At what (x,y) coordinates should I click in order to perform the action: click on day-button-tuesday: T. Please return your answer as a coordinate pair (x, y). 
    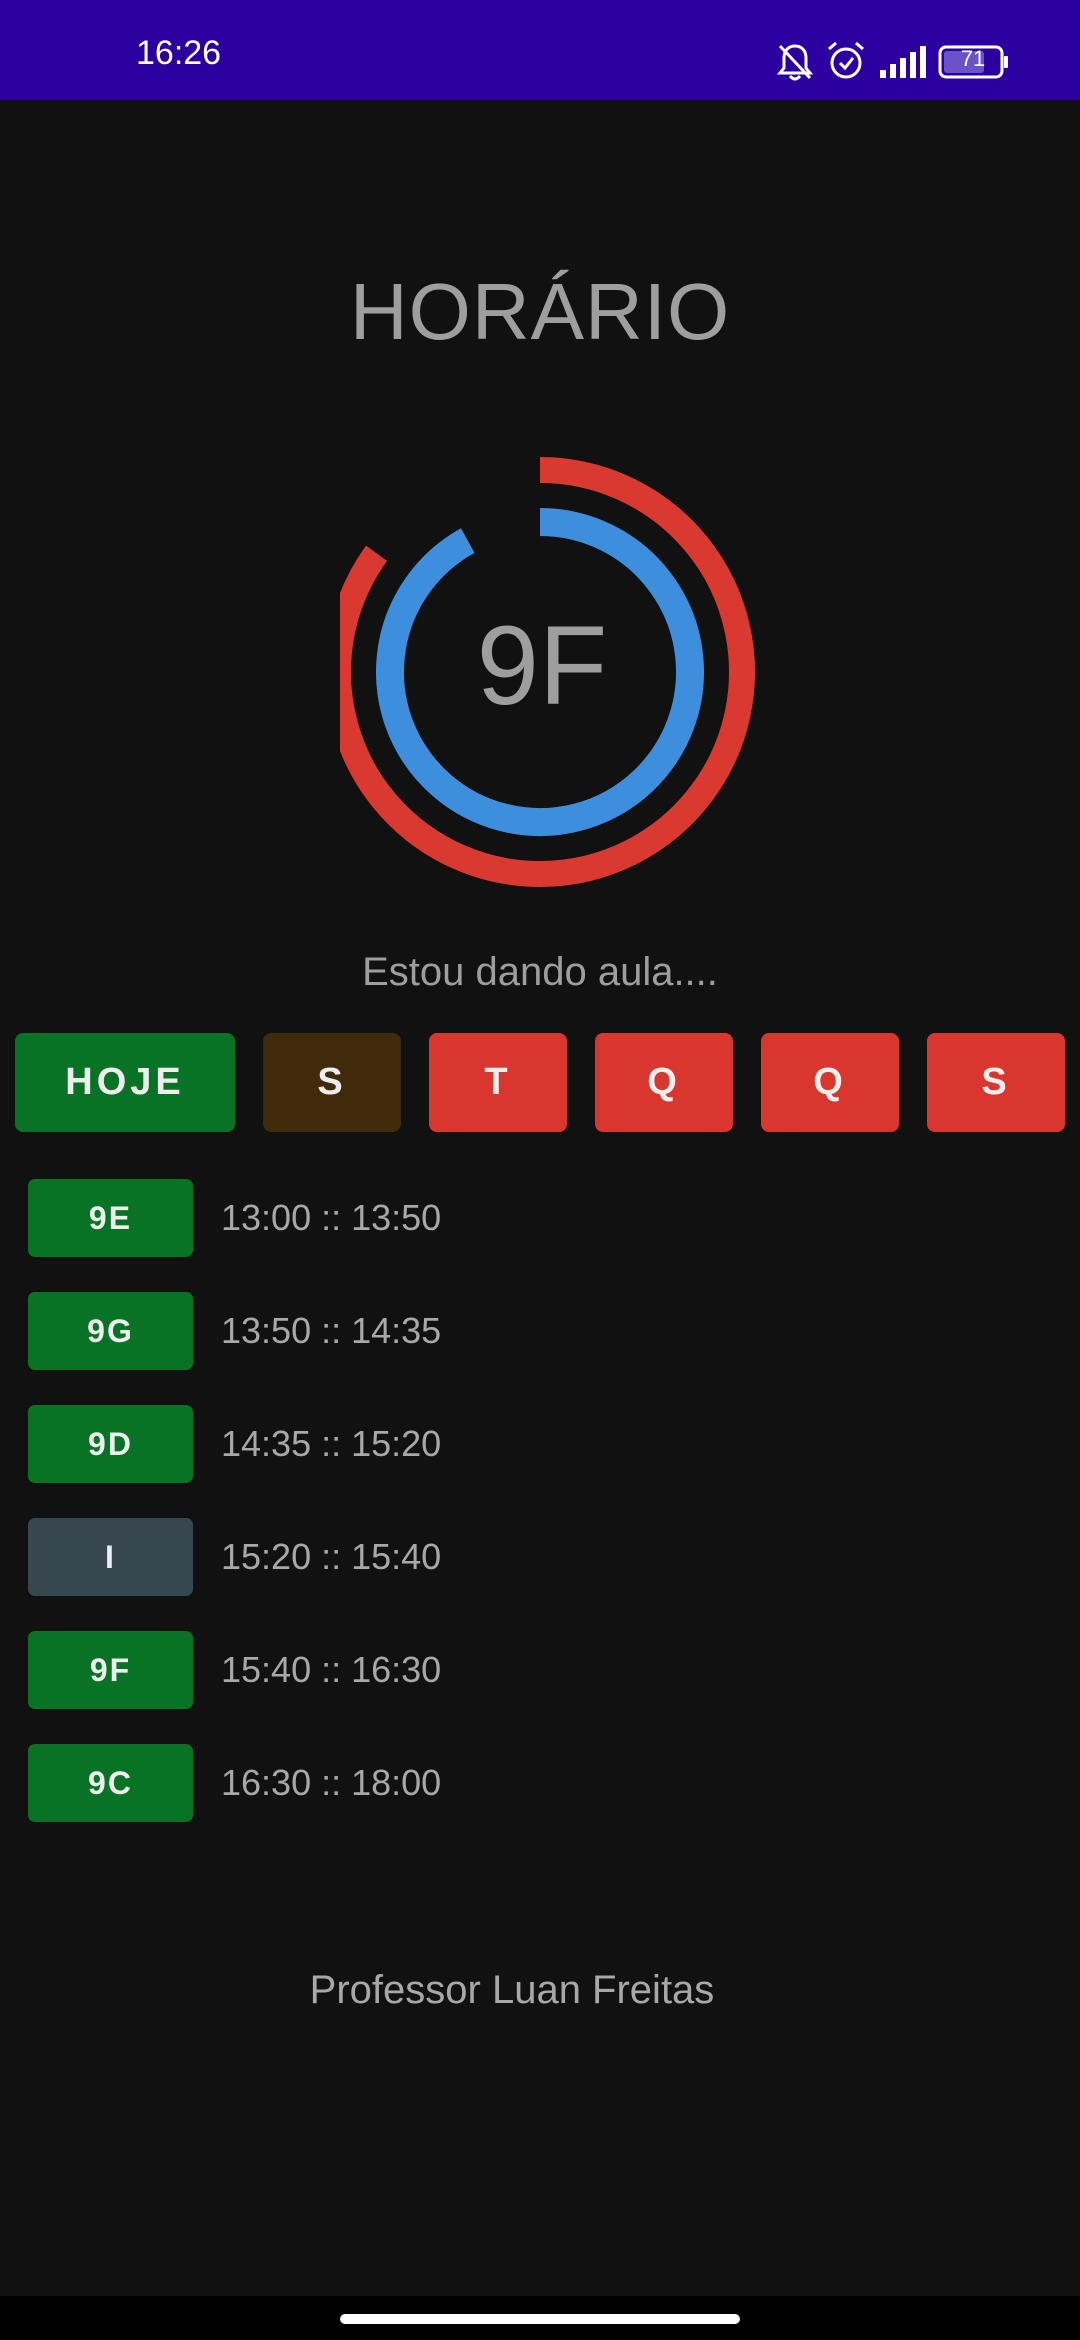
    Looking at the image, I should click on (498, 1082).